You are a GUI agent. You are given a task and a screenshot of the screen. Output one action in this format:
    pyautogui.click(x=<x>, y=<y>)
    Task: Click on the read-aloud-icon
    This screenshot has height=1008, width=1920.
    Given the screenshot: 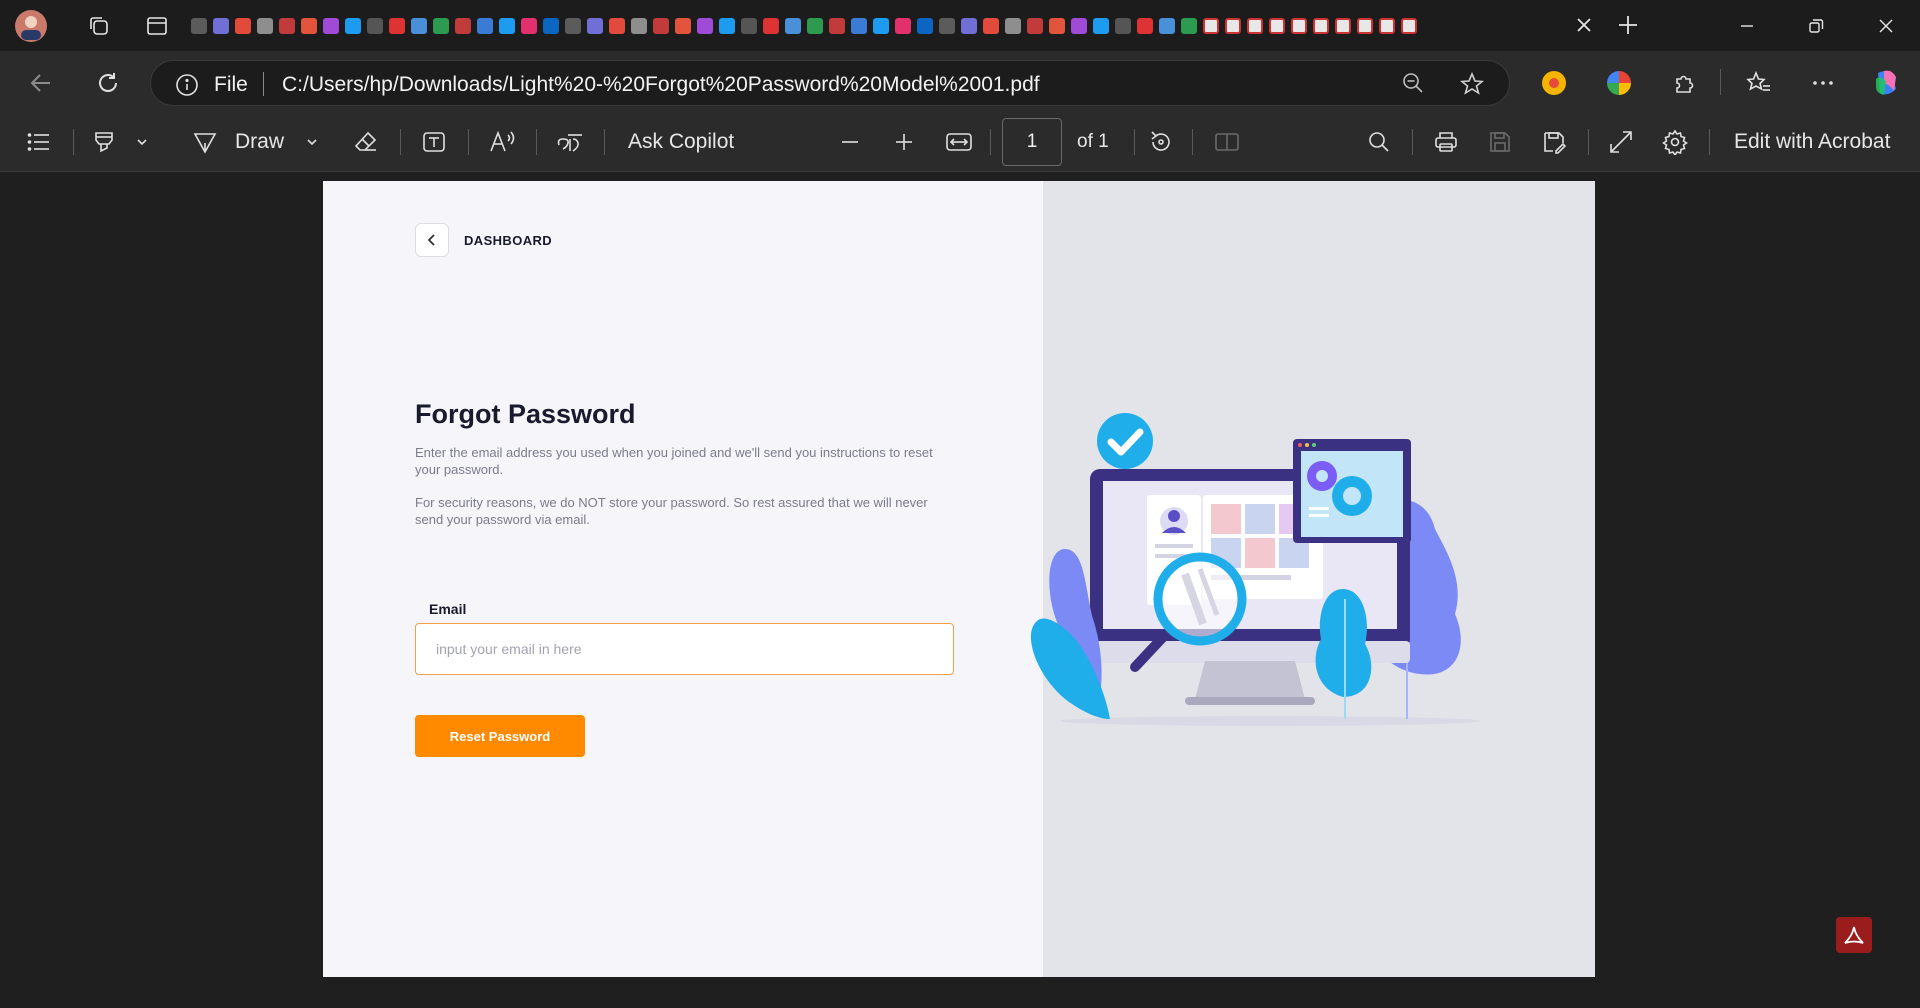 What is the action you would take?
    pyautogui.click(x=502, y=142)
    